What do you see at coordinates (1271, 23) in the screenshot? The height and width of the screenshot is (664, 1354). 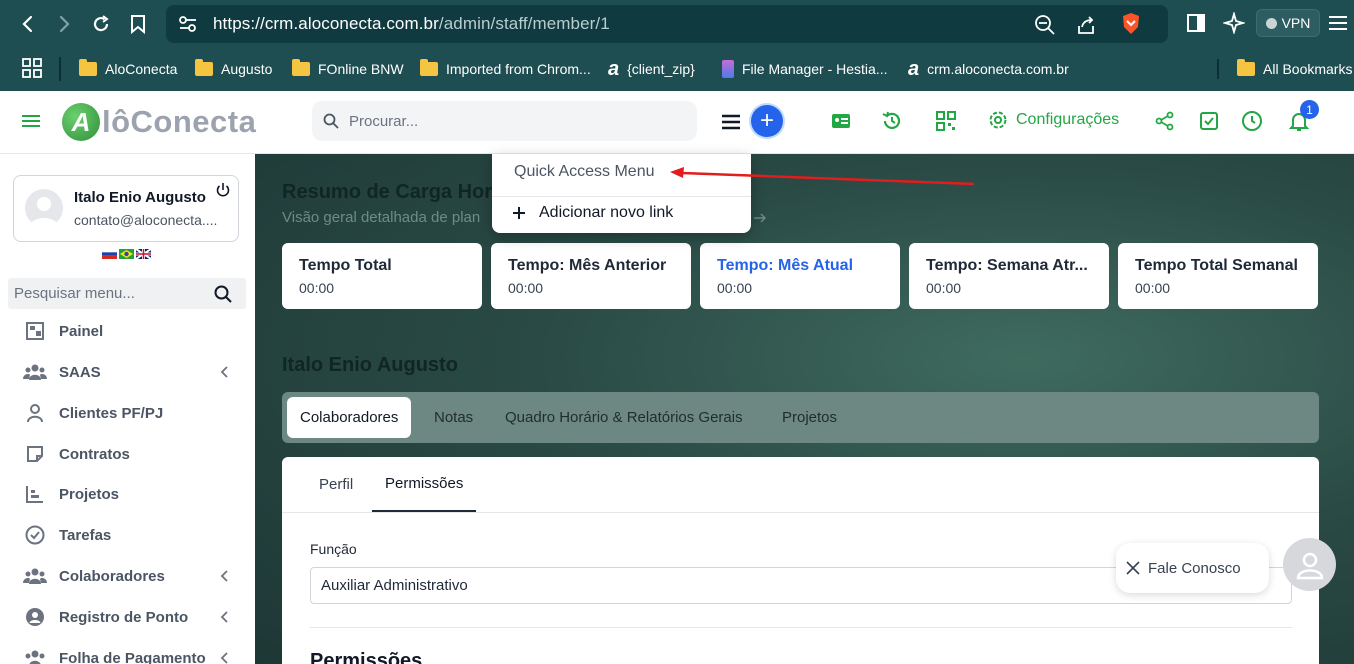 I see `vpn-status-icon` at bounding box center [1271, 23].